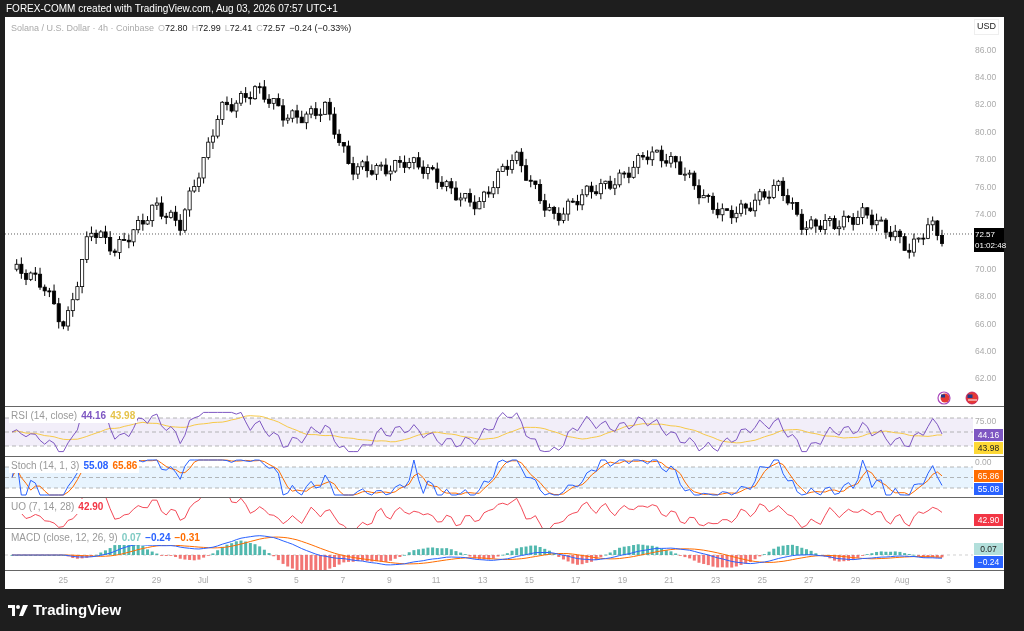  What do you see at coordinates (988, 435) in the screenshot?
I see `value-badge: 44.16` at bounding box center [988, 435].